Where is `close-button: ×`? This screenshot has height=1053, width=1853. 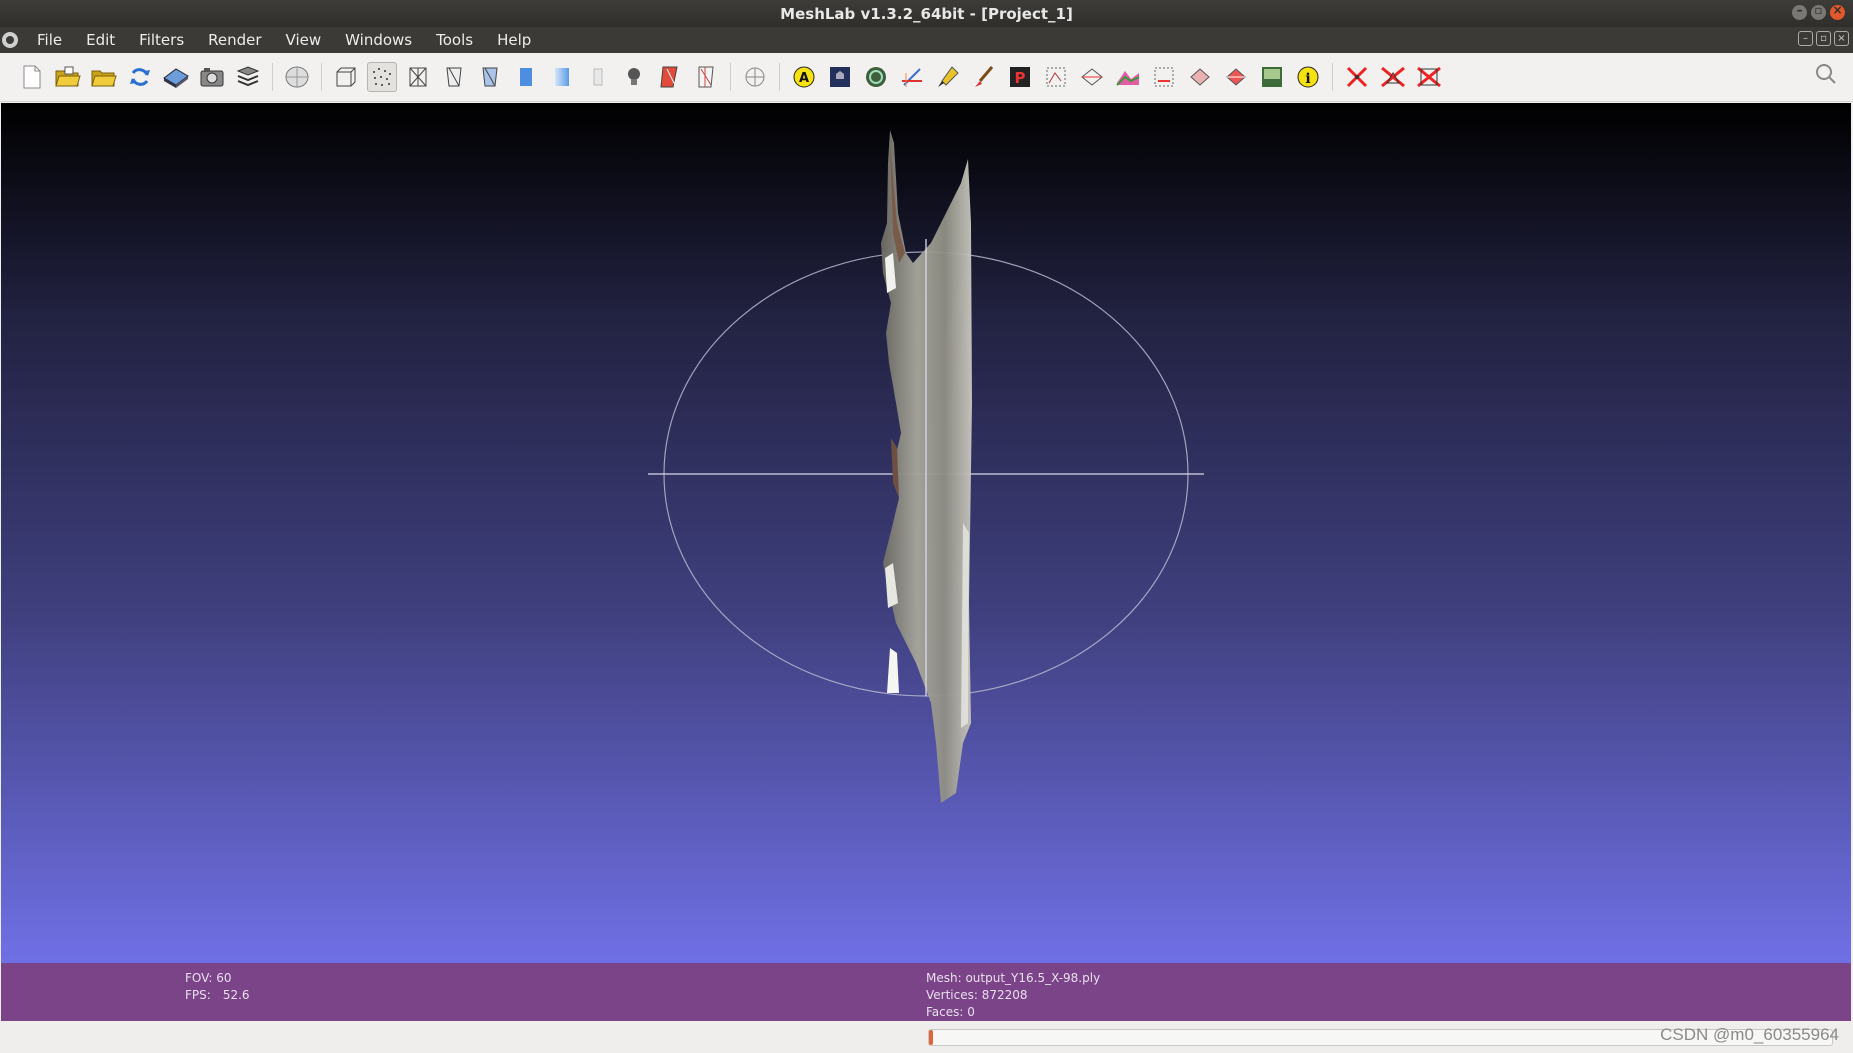 close-button: × is located at coordinates (1837, 11).